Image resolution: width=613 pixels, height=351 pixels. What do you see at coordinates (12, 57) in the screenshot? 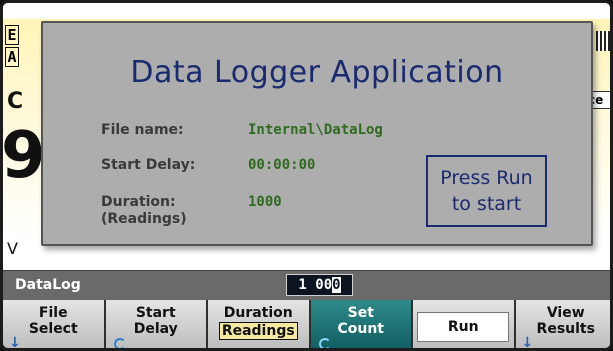
I see `background-indicator-a: A` at bounding box center [12, 57].